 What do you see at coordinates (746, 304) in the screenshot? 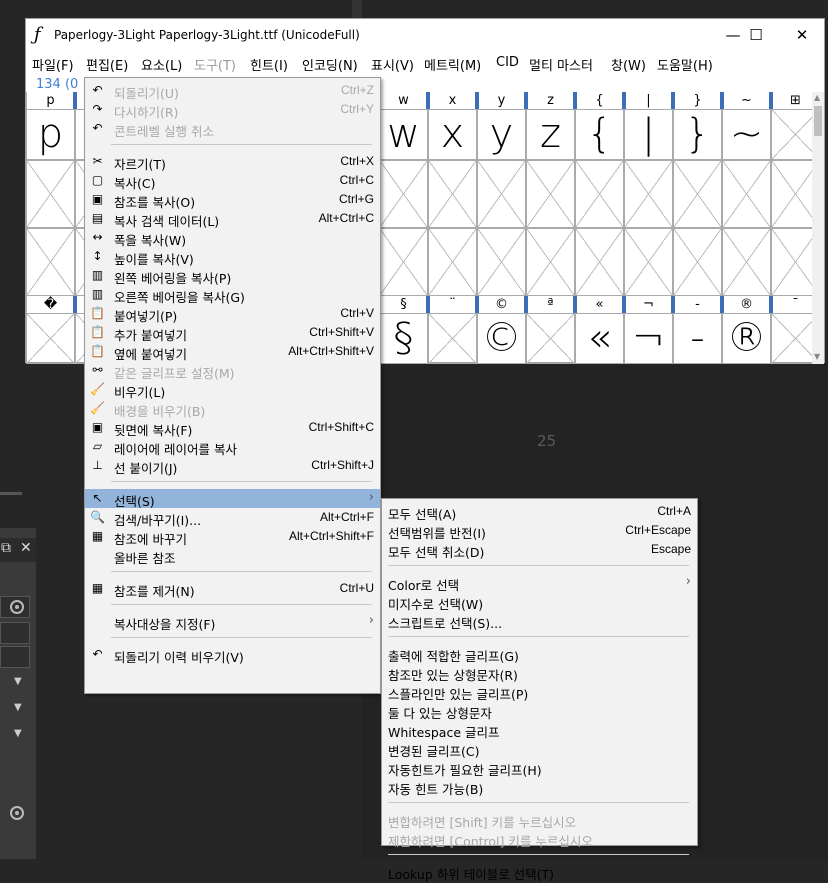
I see `glyph-header: ®` at bounding box center [746, 304].